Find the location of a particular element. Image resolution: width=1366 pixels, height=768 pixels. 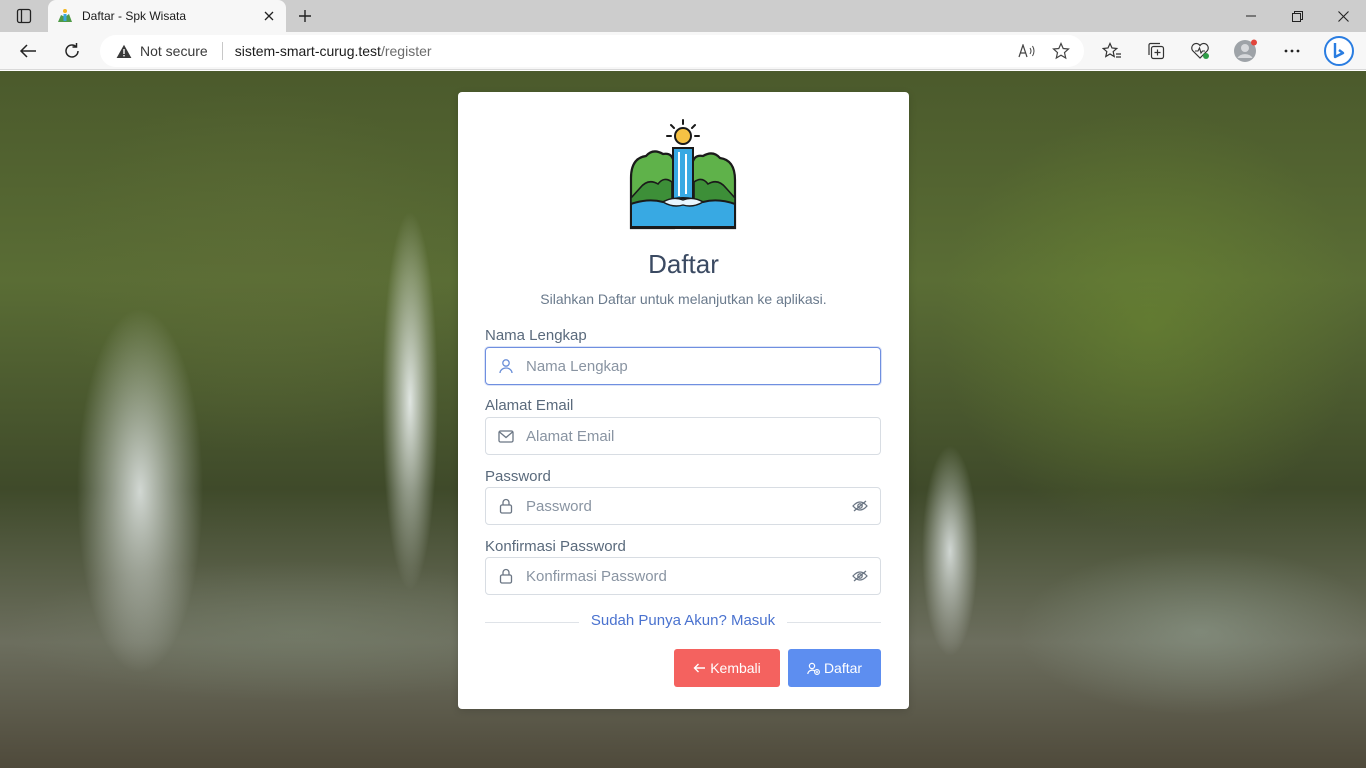

refresh-icon is located at coordinates (72, 51).